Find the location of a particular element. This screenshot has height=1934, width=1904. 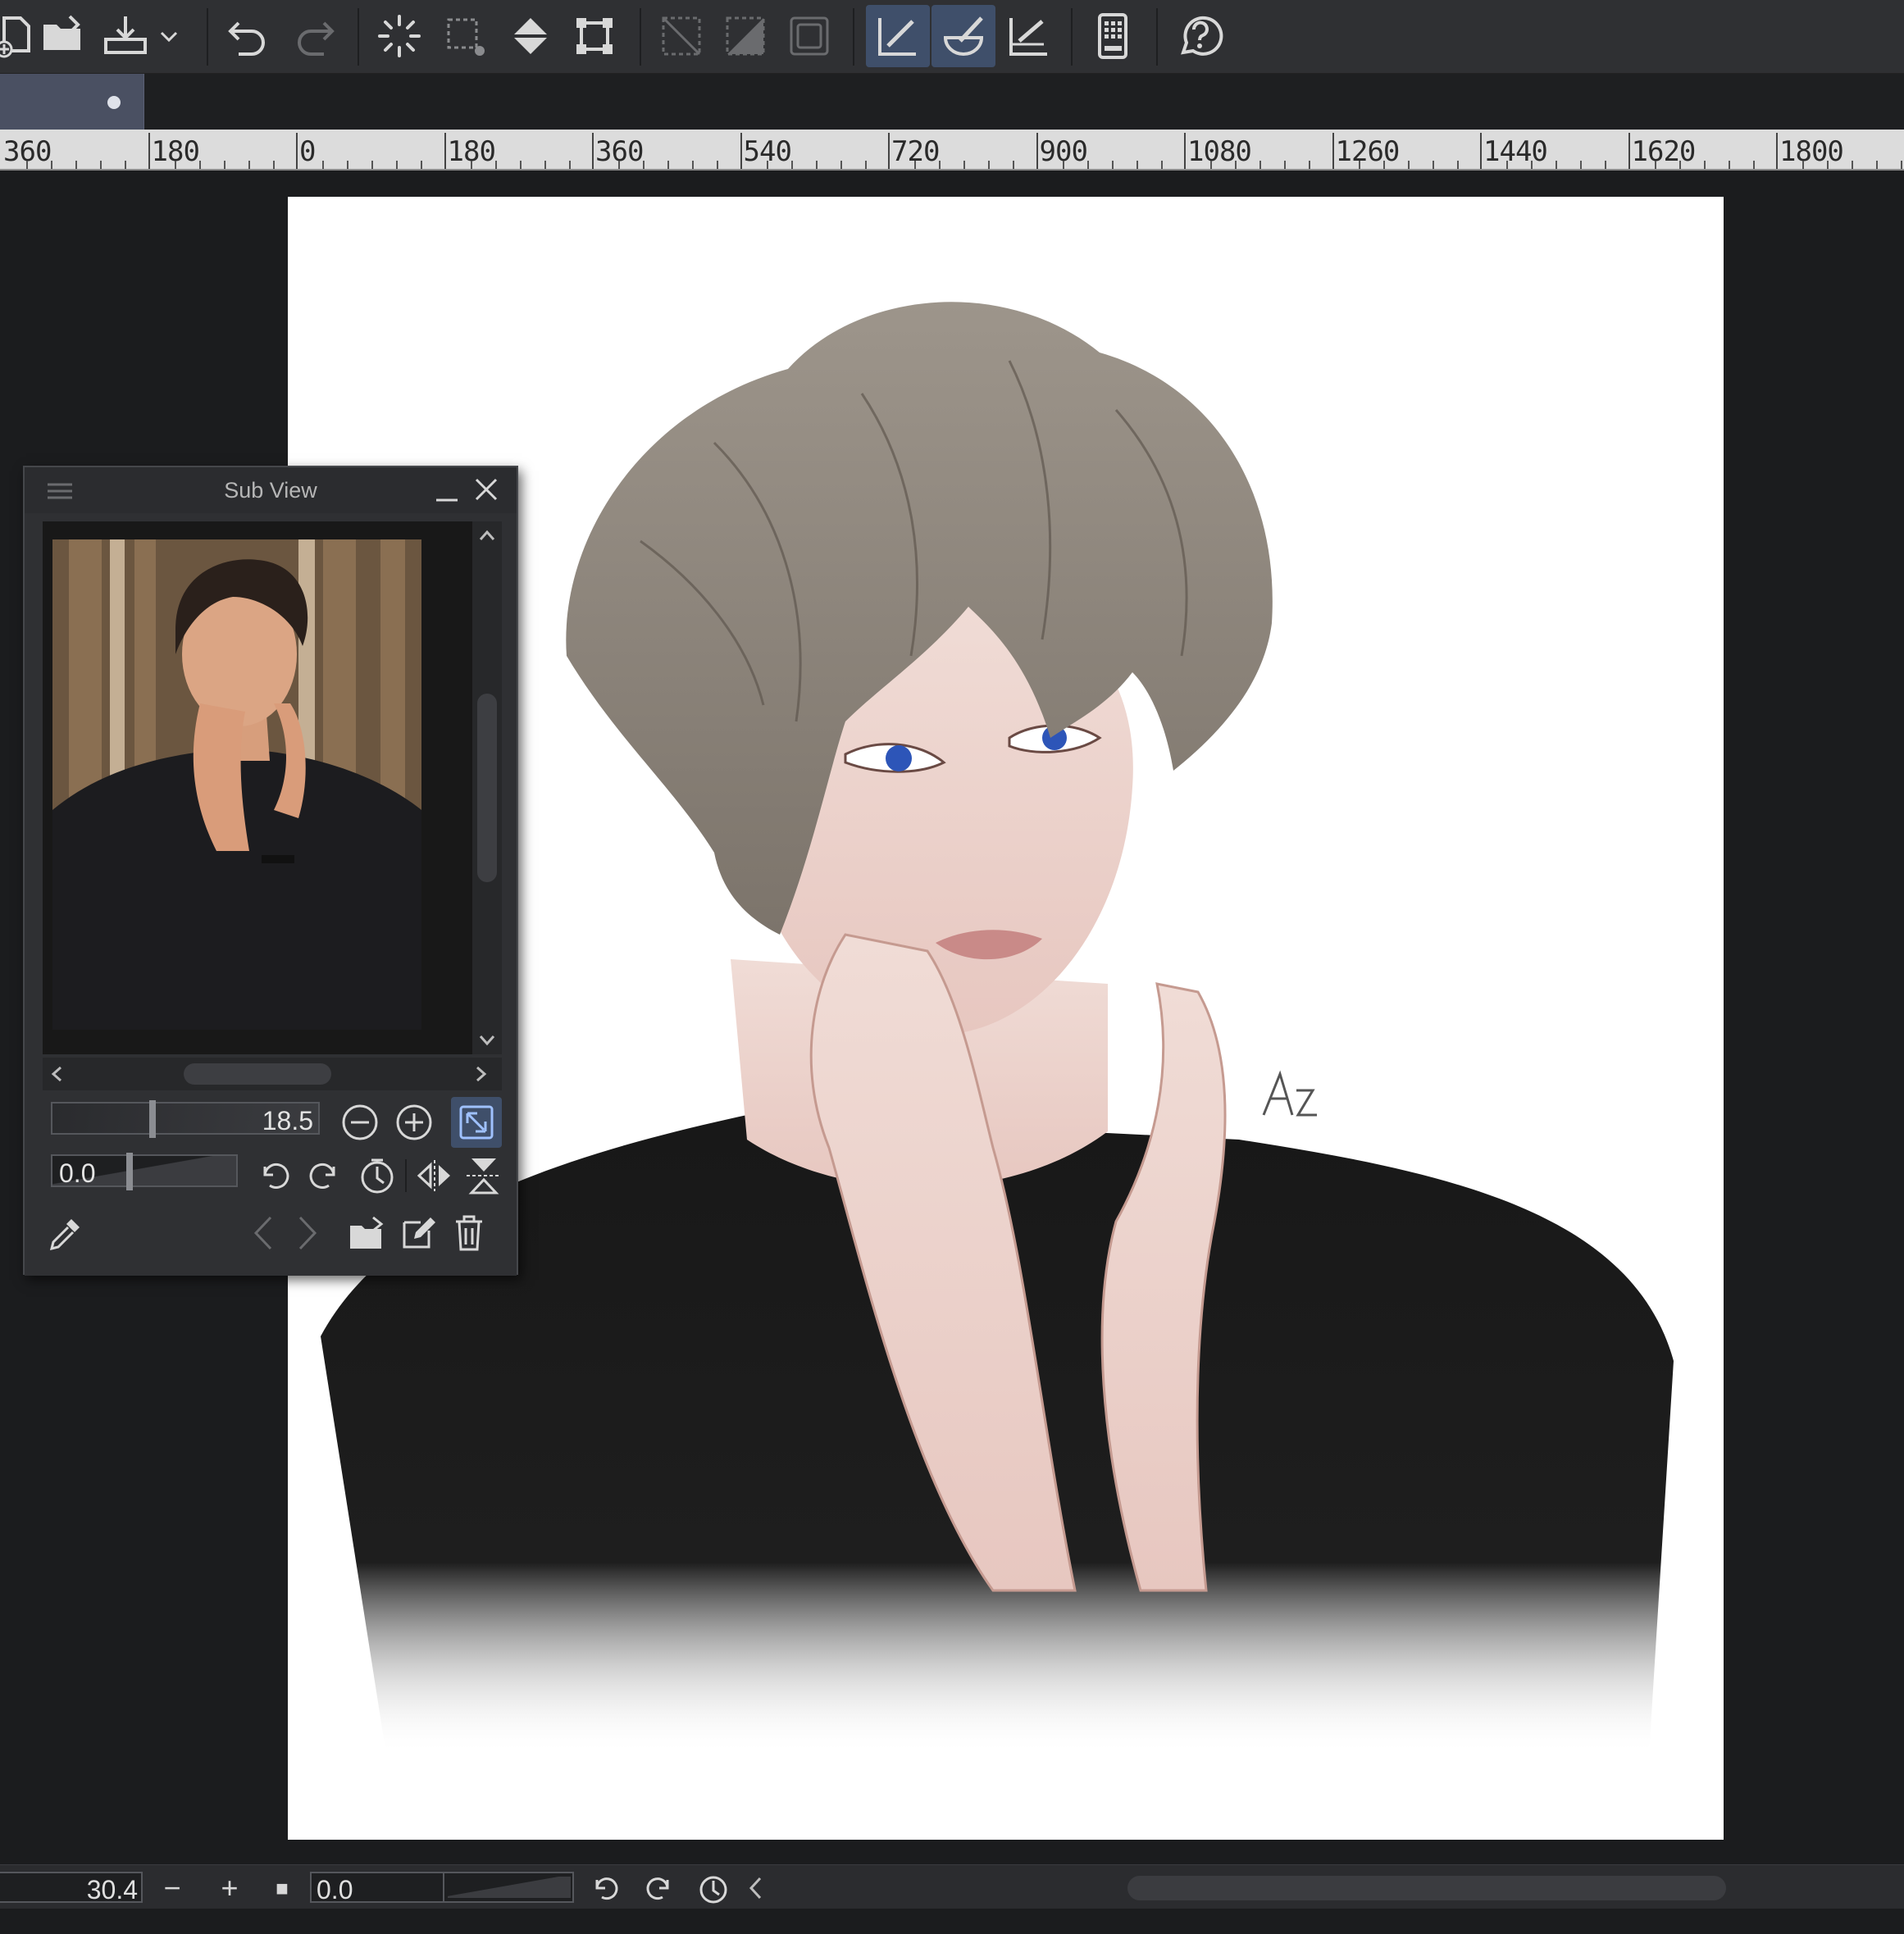

vertical-scrollbar is located at coordinates (487, 787).